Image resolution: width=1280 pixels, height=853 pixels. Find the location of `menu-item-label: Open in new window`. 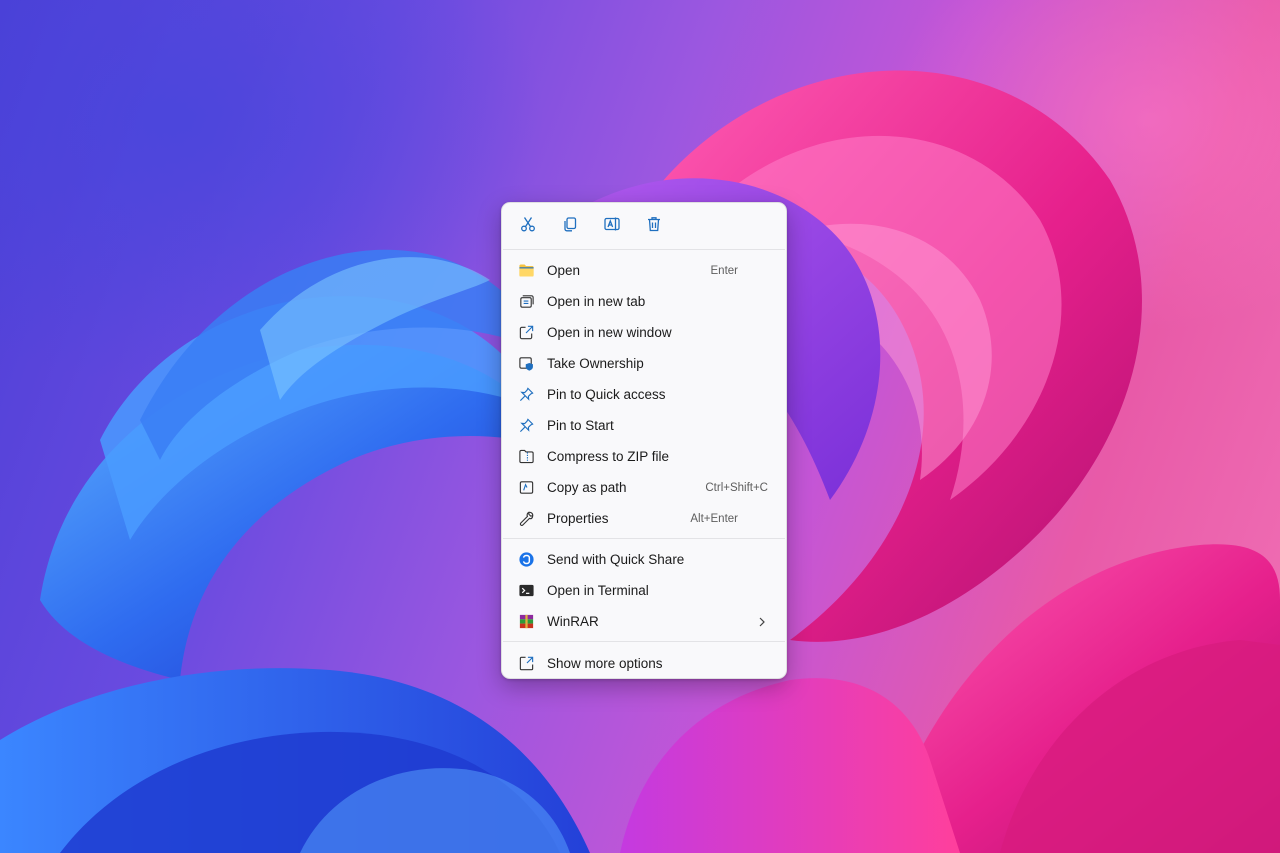

menu-item-label: Open in new window is located at coordinates (609, 332).